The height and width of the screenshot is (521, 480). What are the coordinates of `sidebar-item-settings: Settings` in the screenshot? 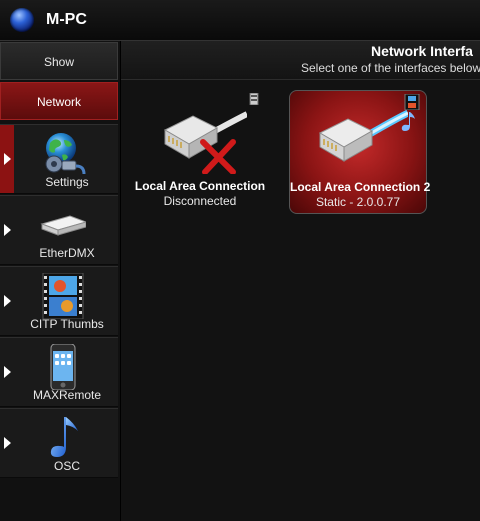 It's located at (59, 159).